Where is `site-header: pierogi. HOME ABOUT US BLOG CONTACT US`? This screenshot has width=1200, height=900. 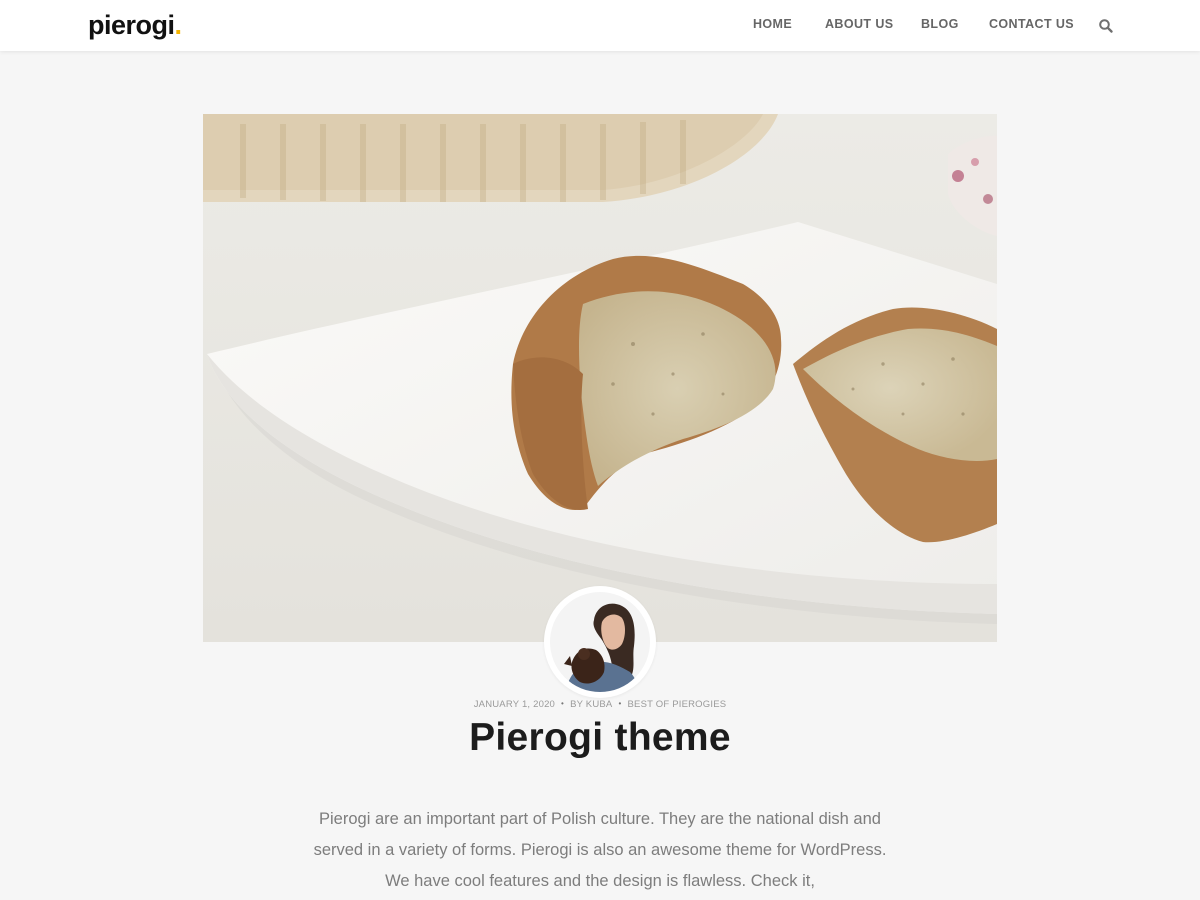 site-header: pierogi. HOME ABOUT US BLOG CONTACT US is located at coordinates (600, 25).